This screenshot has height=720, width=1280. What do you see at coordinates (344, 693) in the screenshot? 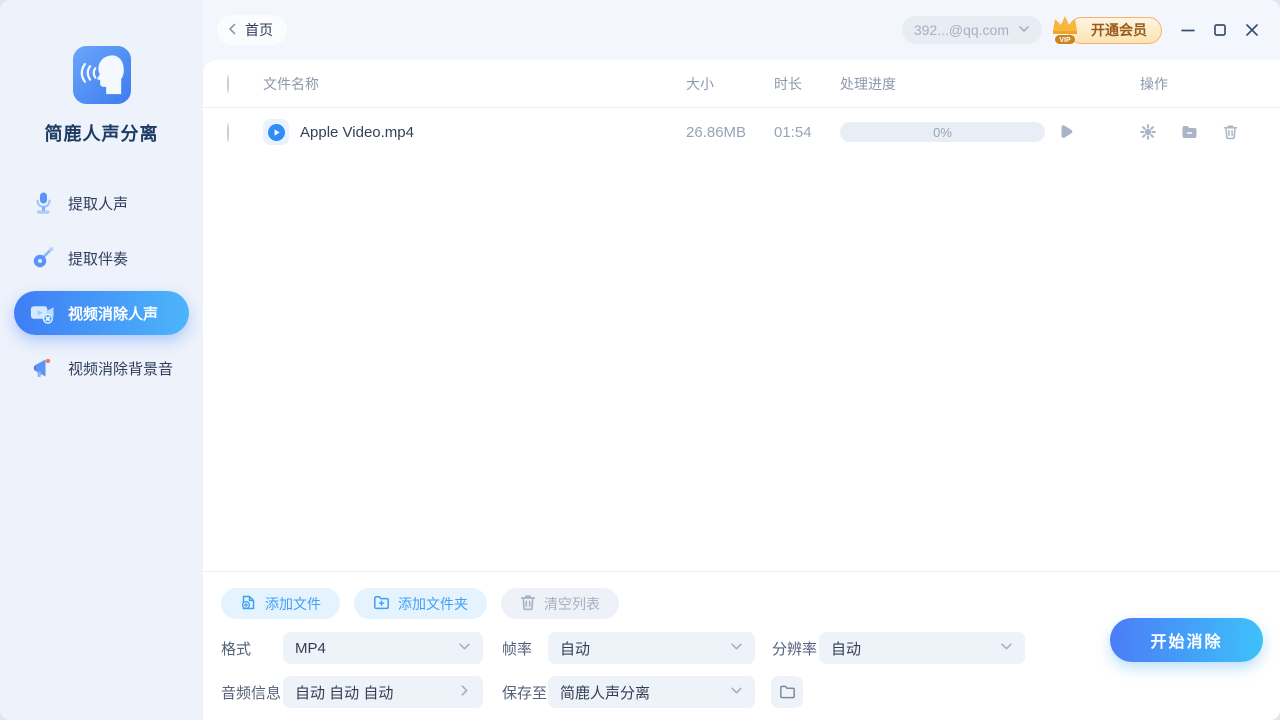
I see `audio-info-value: 自动 自动 自动` at bounding box center [344, 693].